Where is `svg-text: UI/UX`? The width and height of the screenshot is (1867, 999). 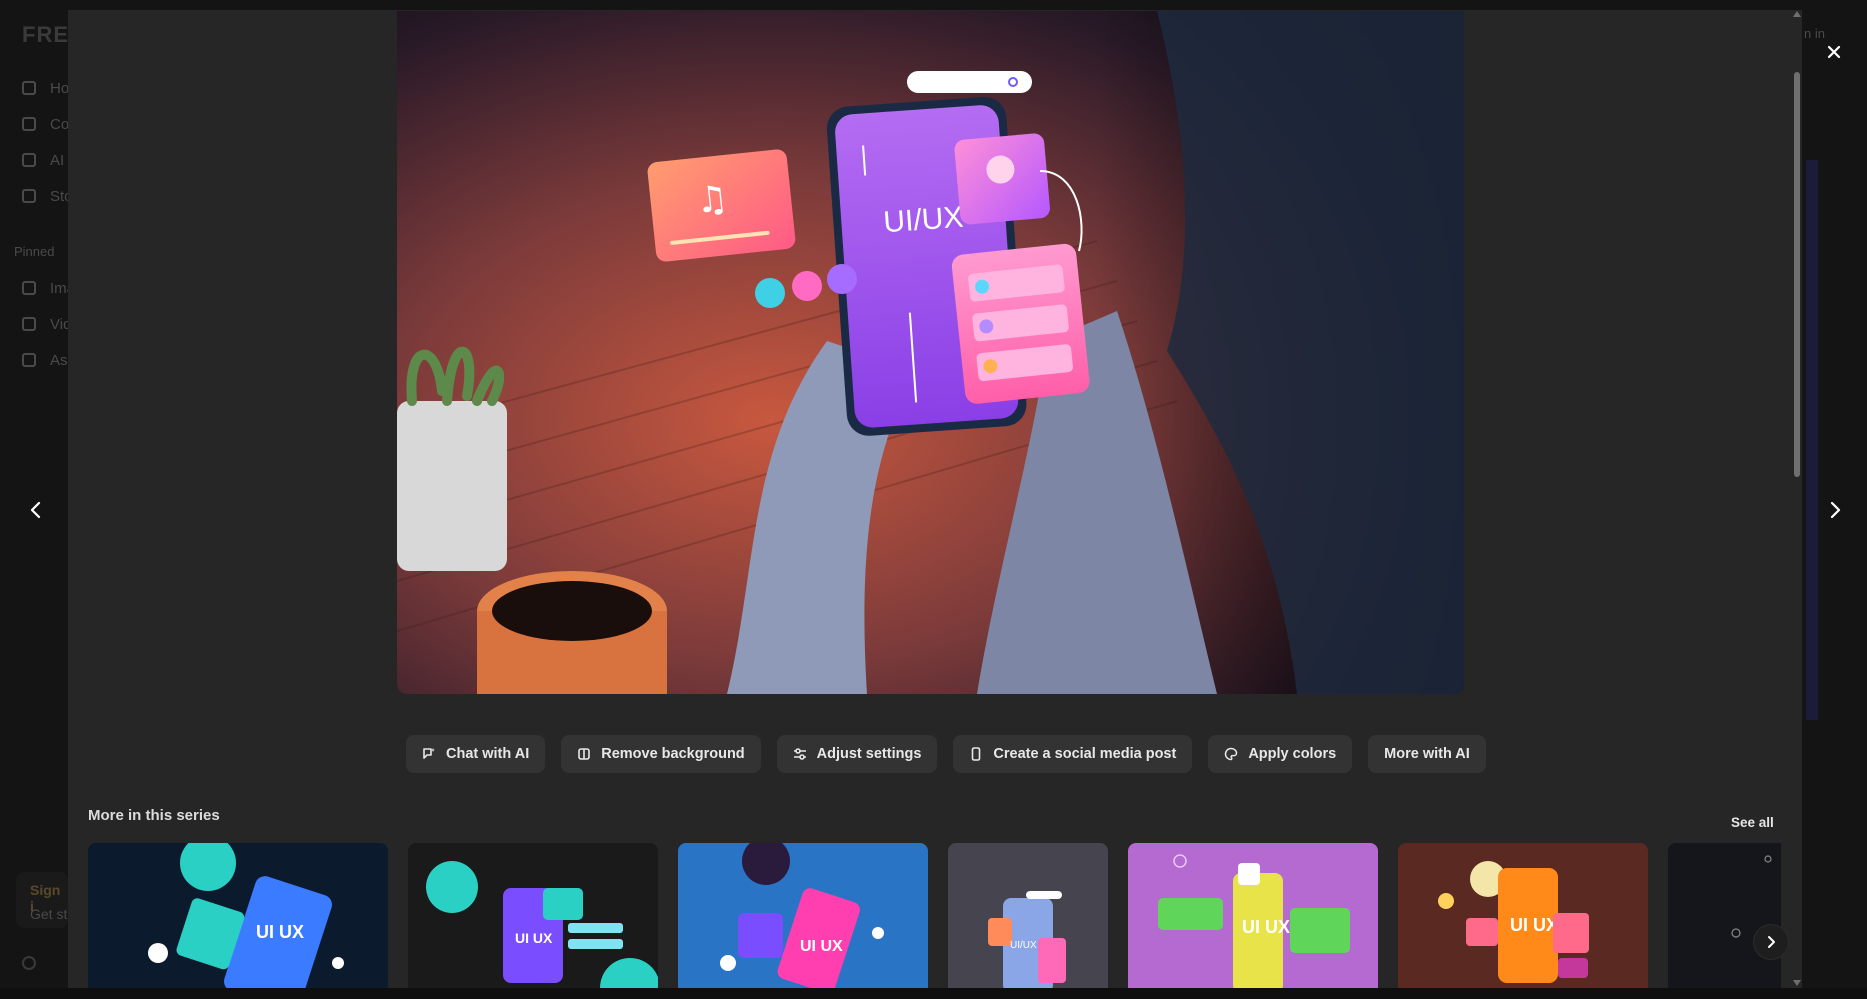 svg-text: UI/UX is located at coordinates (1023, 945).